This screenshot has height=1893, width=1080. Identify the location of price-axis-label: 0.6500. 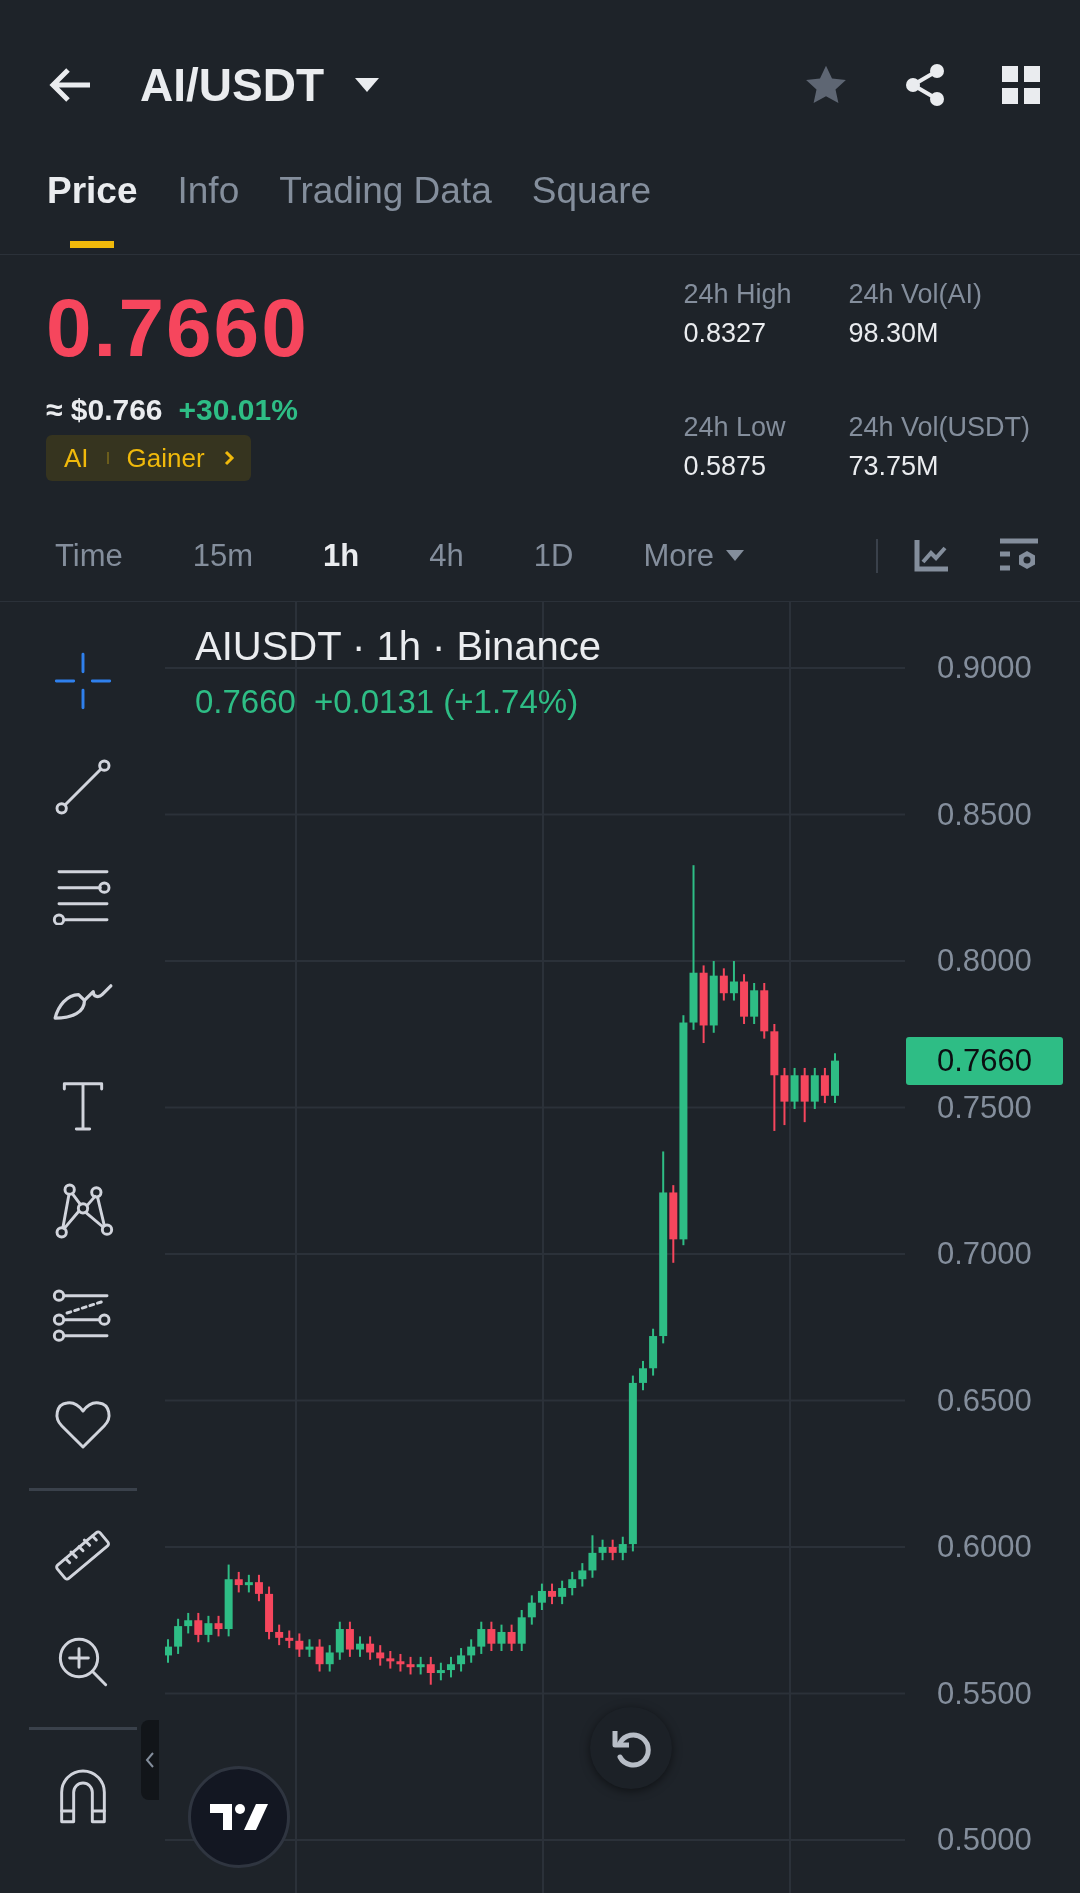
(984, 1400).